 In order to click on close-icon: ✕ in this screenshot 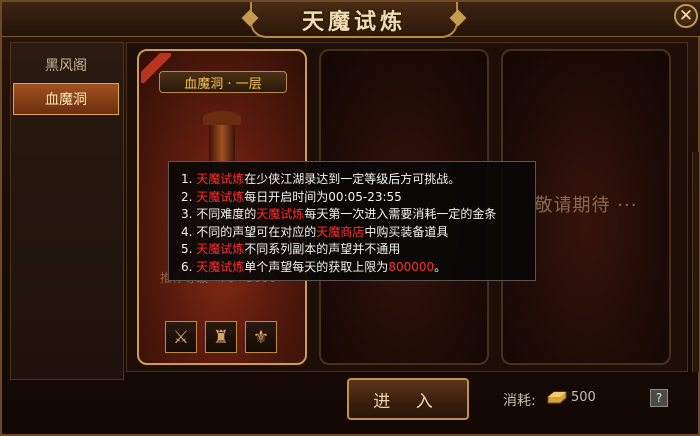, I will do `click(686, 16)`.